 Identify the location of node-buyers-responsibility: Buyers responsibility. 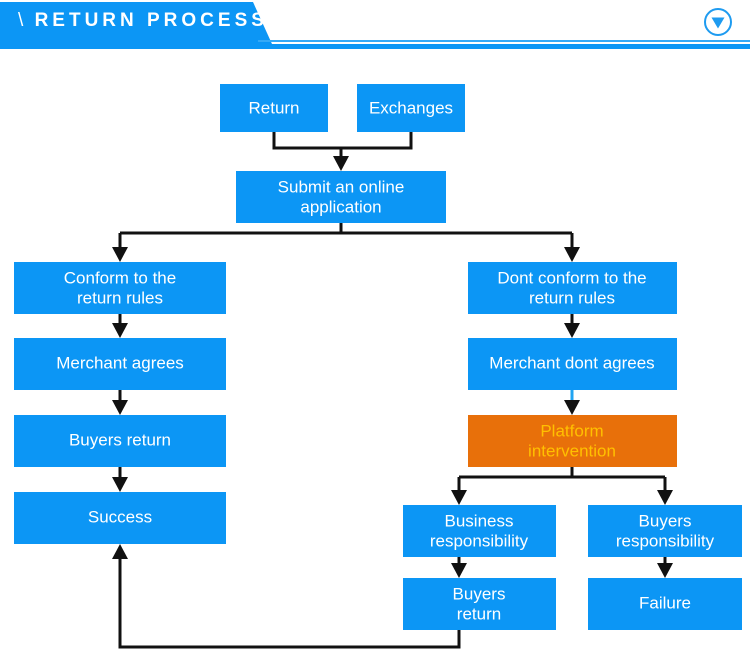
(665, 531).